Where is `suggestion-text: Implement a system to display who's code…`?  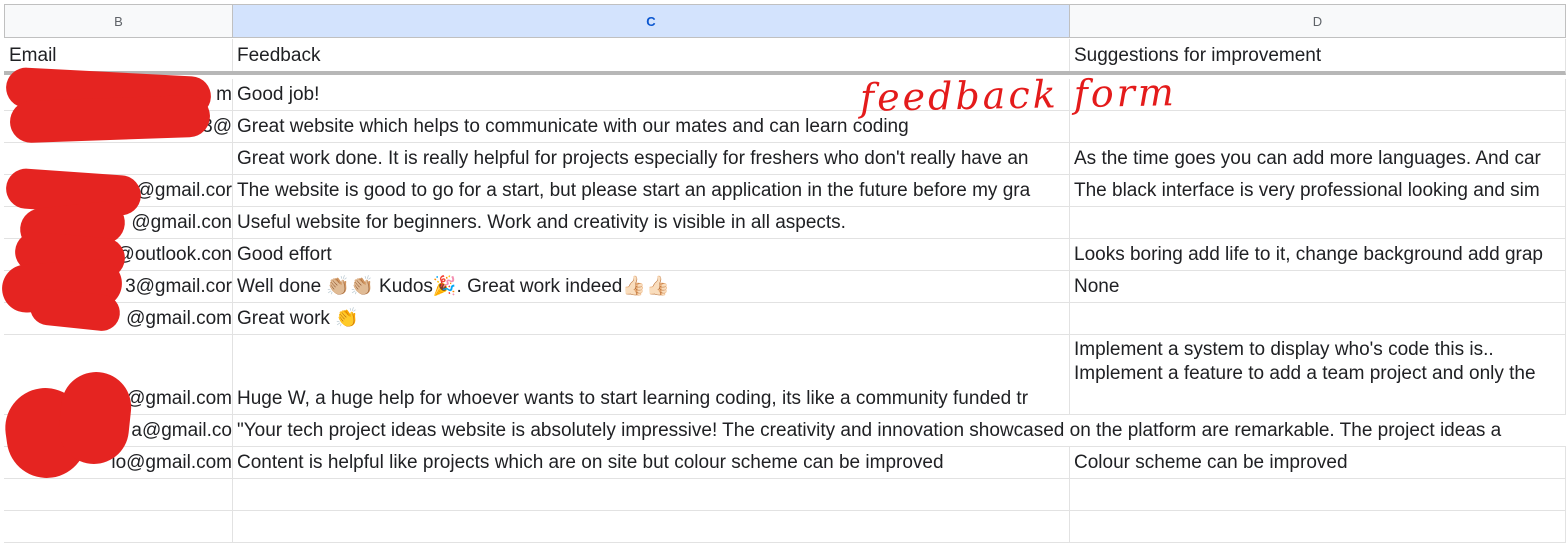
suggestion-text: Implement a system to display who's code… is located at coordinates (1305, 361).